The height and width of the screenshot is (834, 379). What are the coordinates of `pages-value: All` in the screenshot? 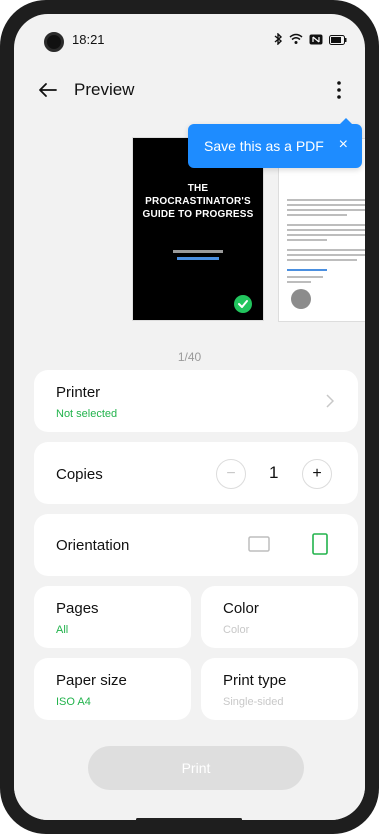 It's located at (62, 630).